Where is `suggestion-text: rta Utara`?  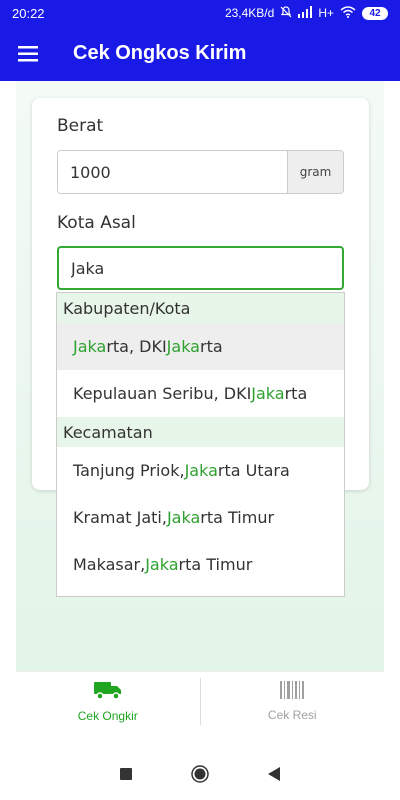
suggestion-text: rta Utara is located at coordinates (253, 470).